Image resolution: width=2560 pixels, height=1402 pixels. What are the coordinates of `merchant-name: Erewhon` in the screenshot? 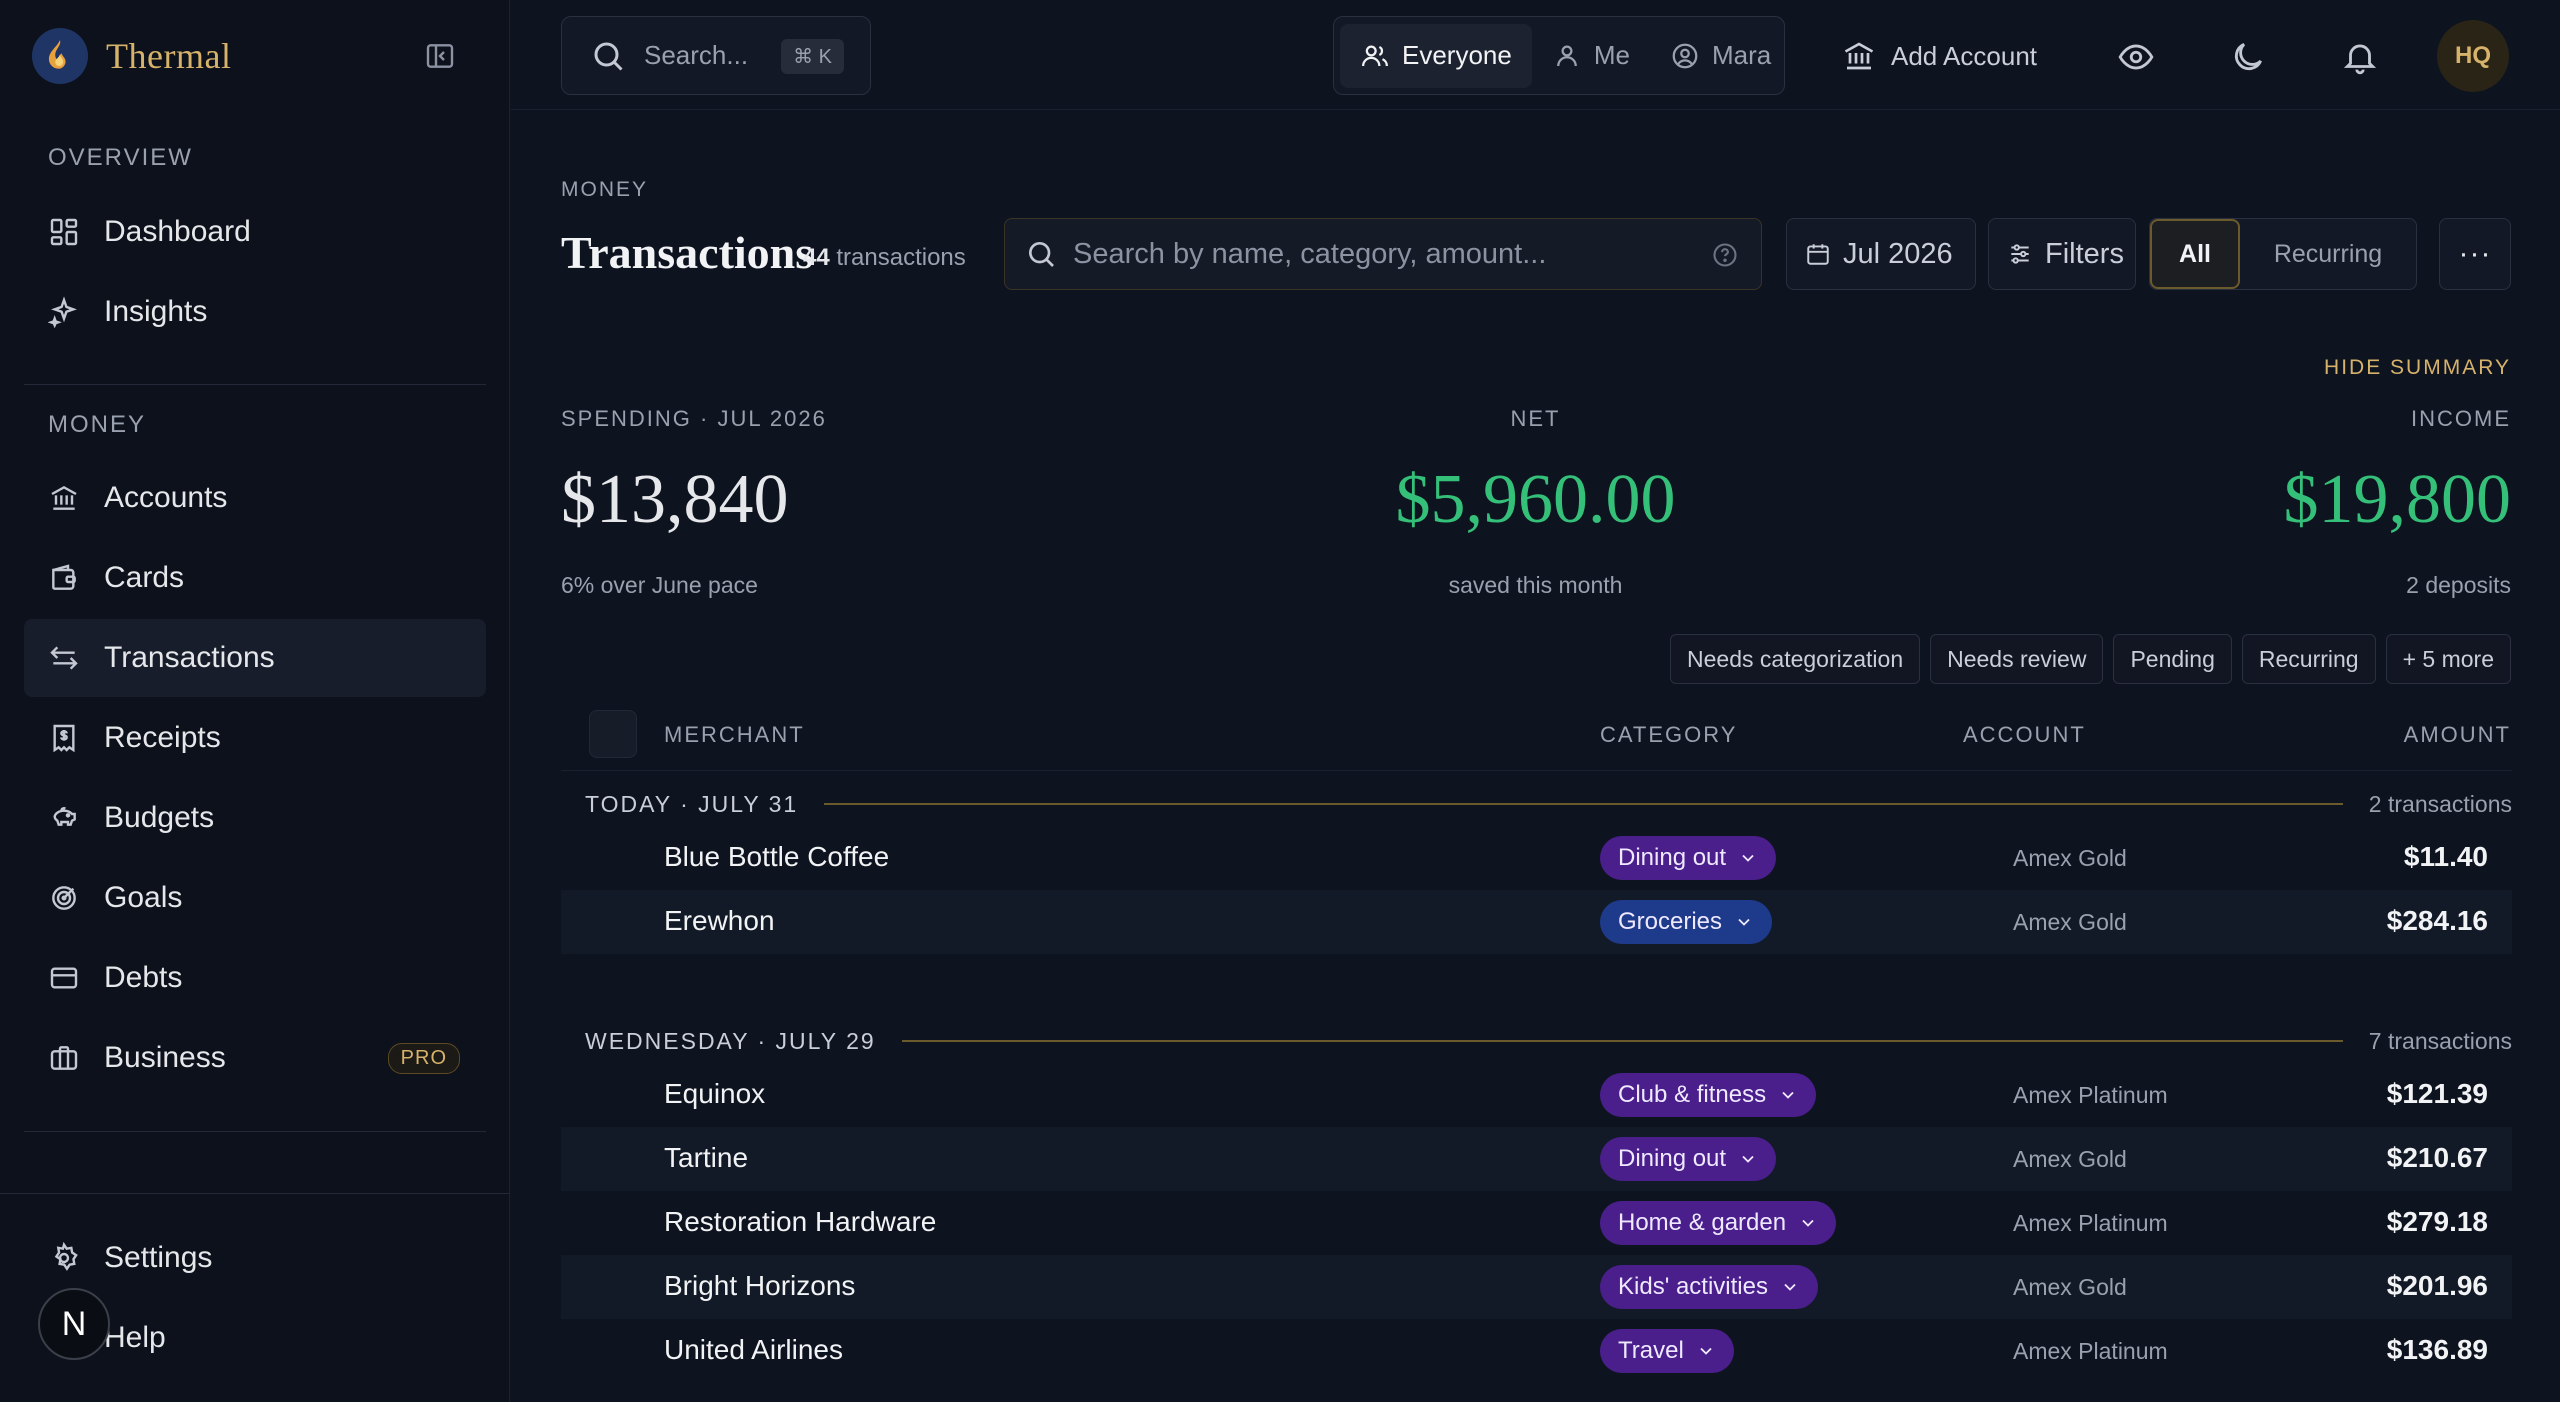 It's located at (719, 920).